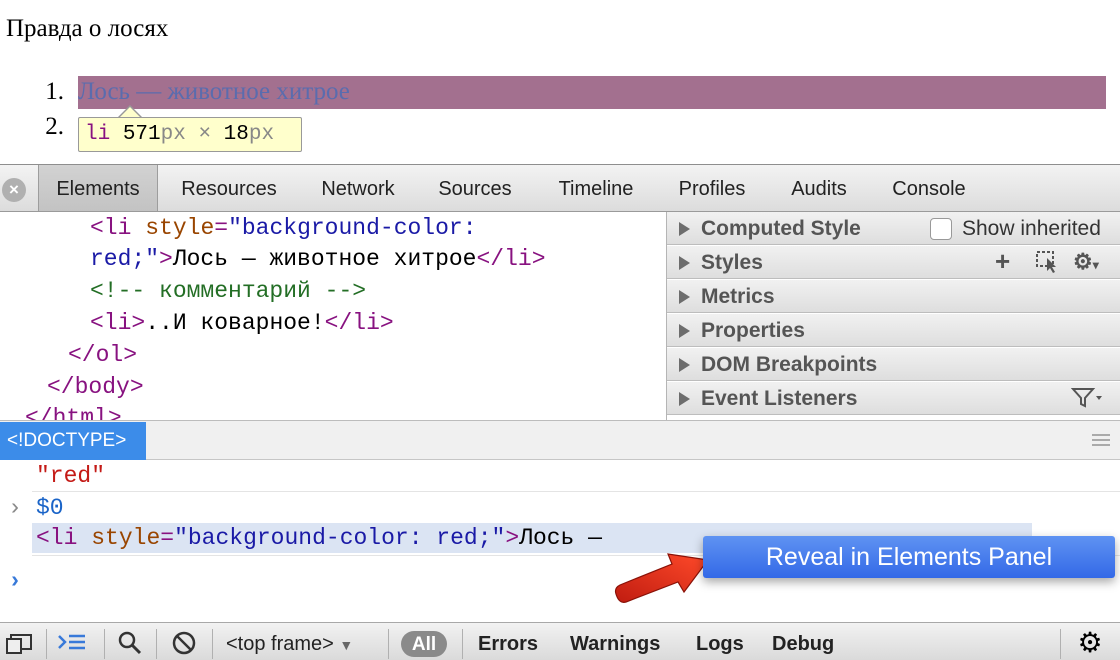 The height and width of the screenshot is (660, 1120). Describe the element at coordinates (615, 641) in the screenshot. I see `filter-warnings: Warnings` at that location.